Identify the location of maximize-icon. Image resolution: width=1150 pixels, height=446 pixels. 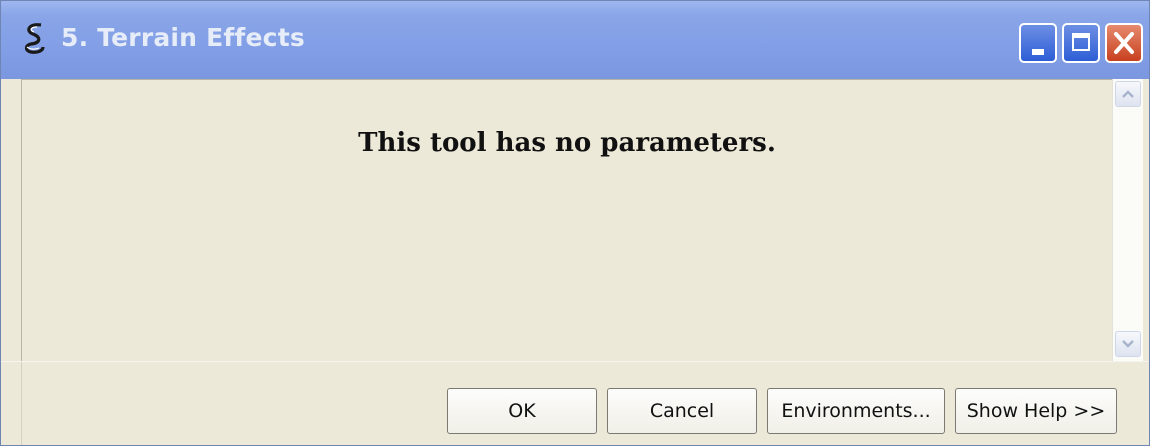
(1081, 42).